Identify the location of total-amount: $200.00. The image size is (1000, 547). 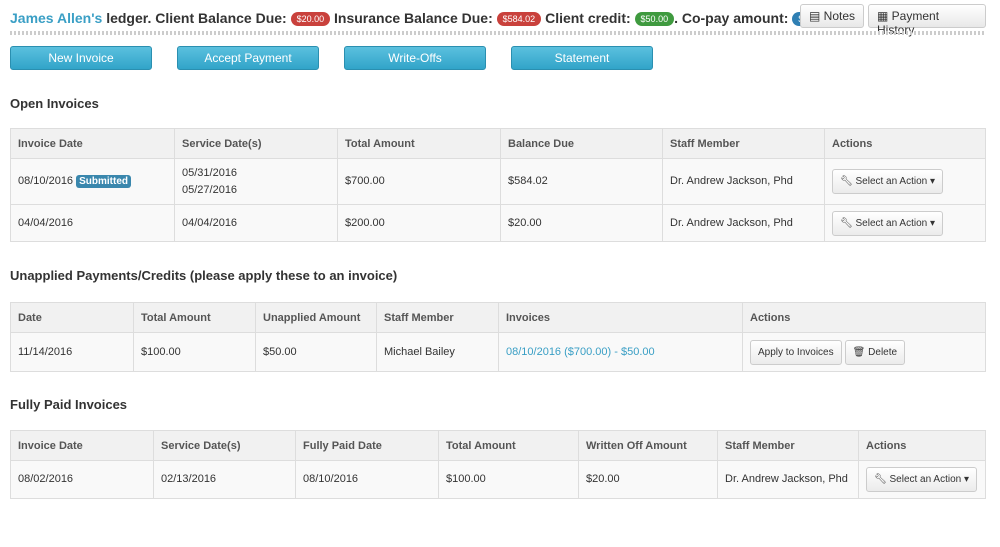
(419, 223).